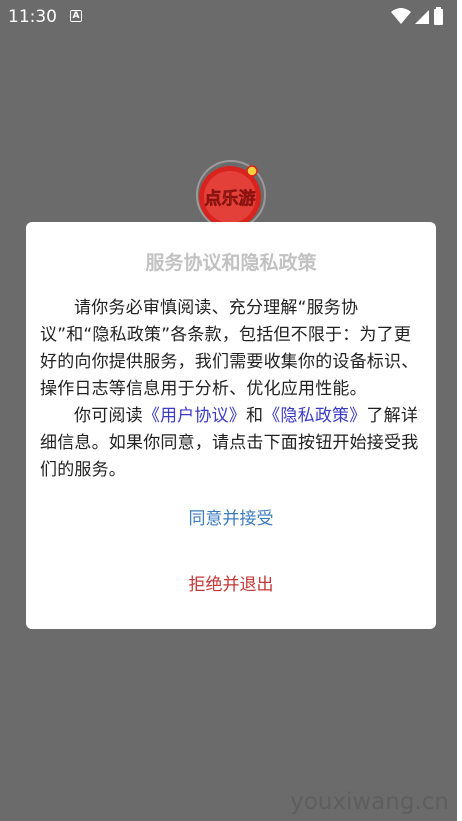 Image resolution: width=462 pixels, height=821 pixels. What do you see at coordinates (459, 410) in the screenshot?
I see `screen-edge` at bounding box center [459, 410].